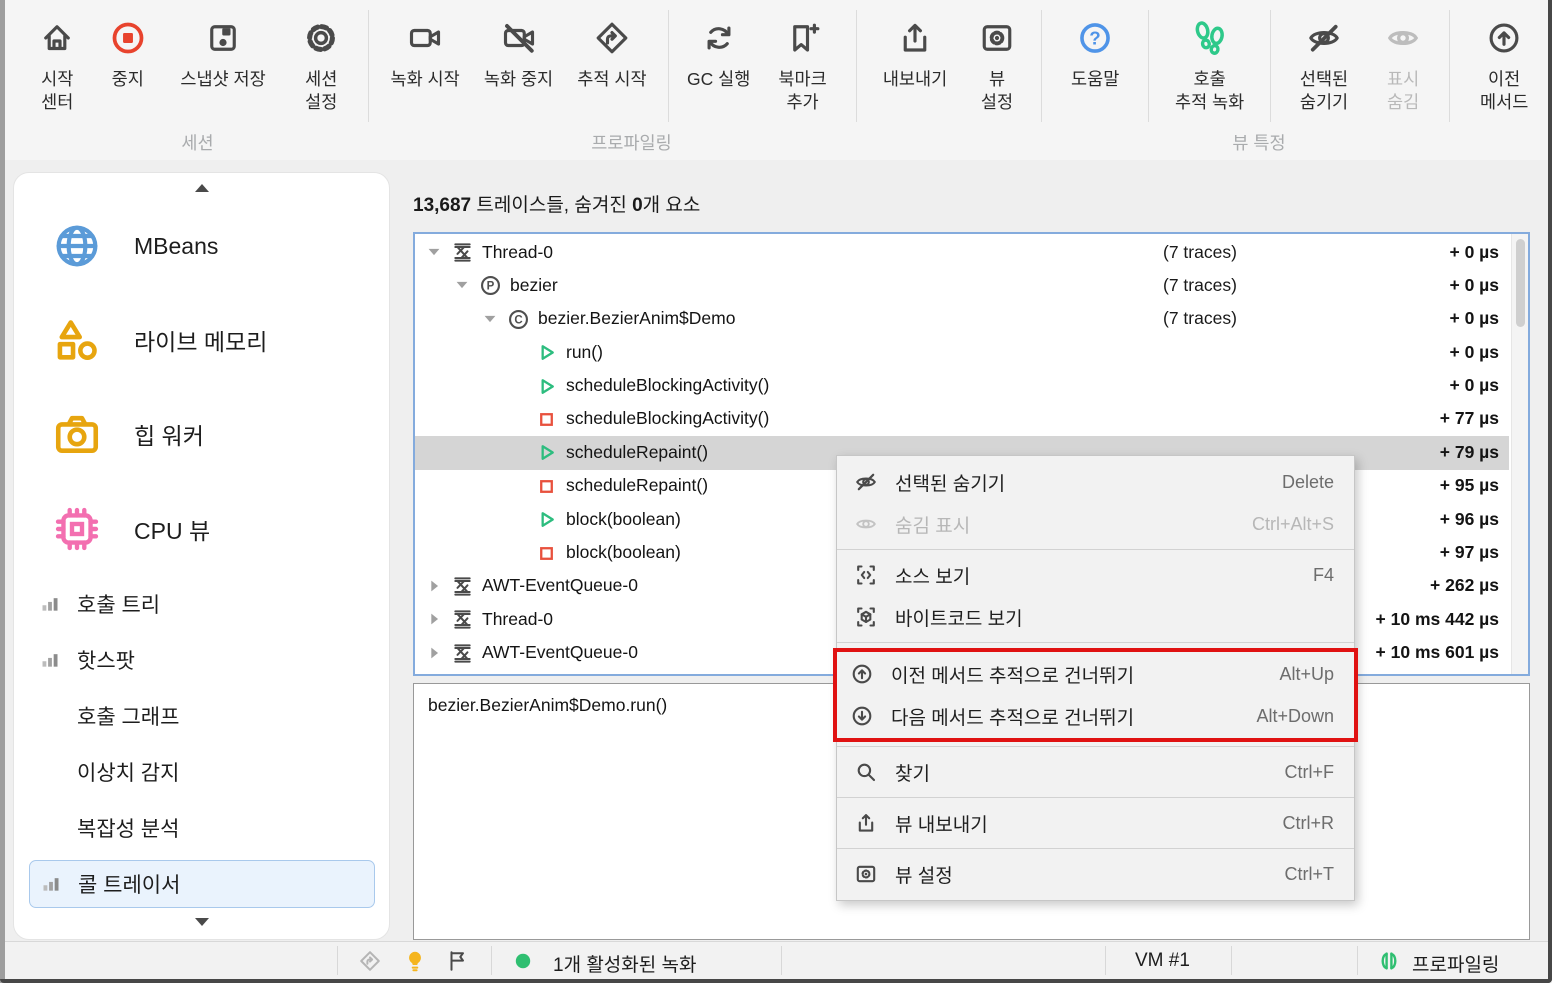  Describe the element at coordinates (1519, 454) in the screenshot. I see `tree-scrollbar` at that location.